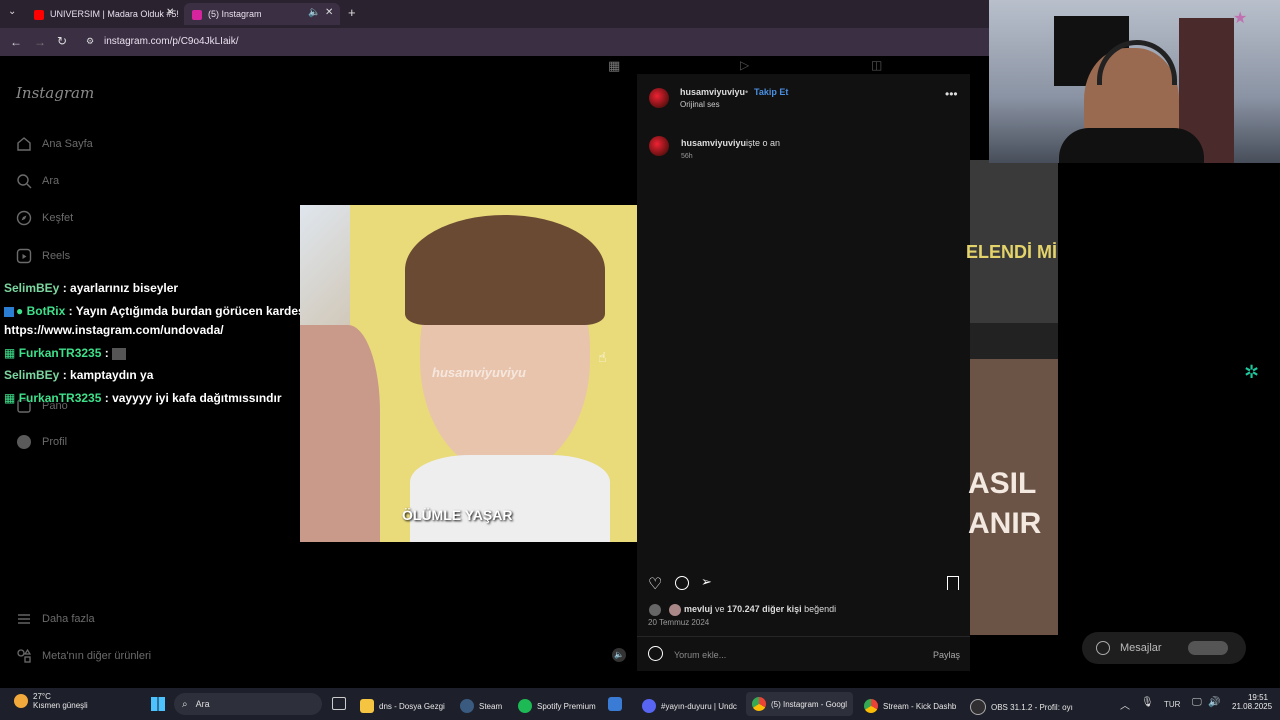  What do you see at coordinates (55, 442) in the screenshot?
I see `sidebar-item-label: Profil` at bounding box center [55, 442].